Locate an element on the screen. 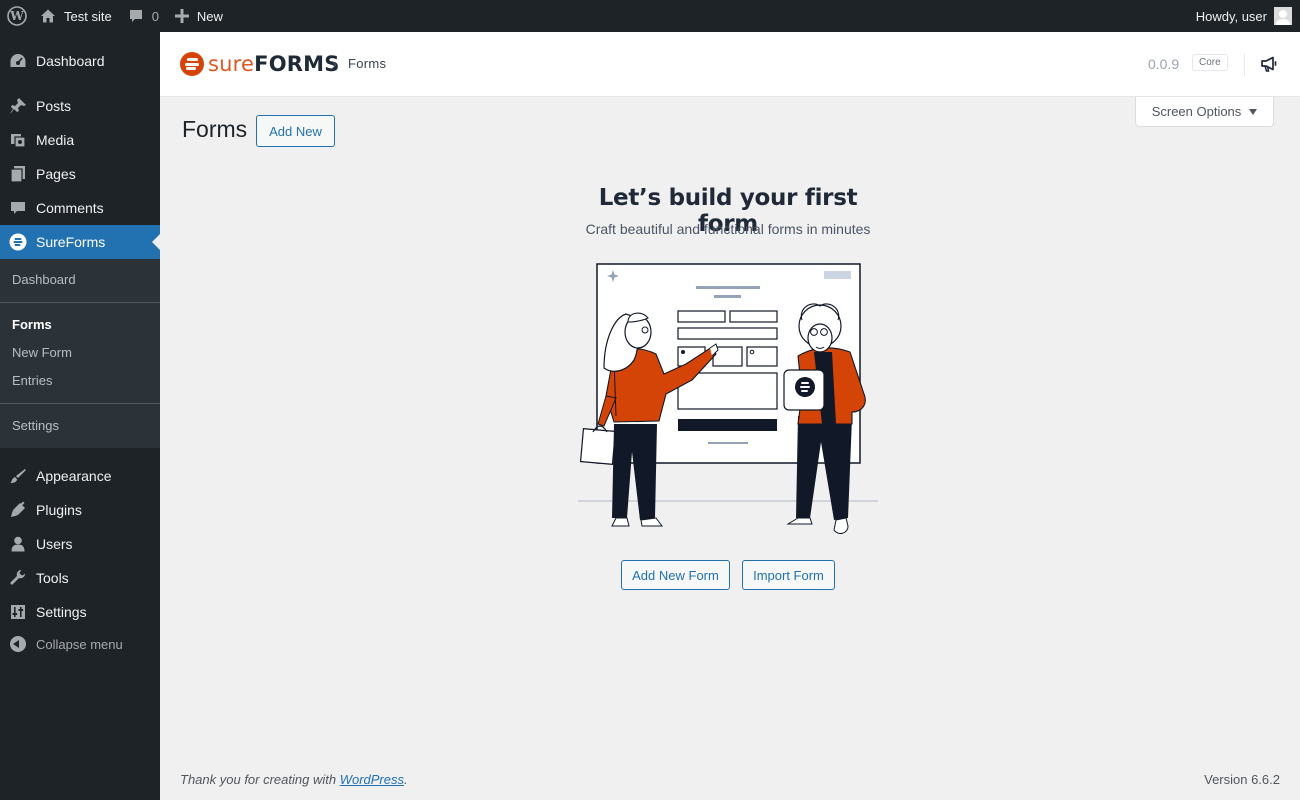 The height and width of the screenshot is (800, 1300). core-badge: Core is located at coordinates (1210, 62).